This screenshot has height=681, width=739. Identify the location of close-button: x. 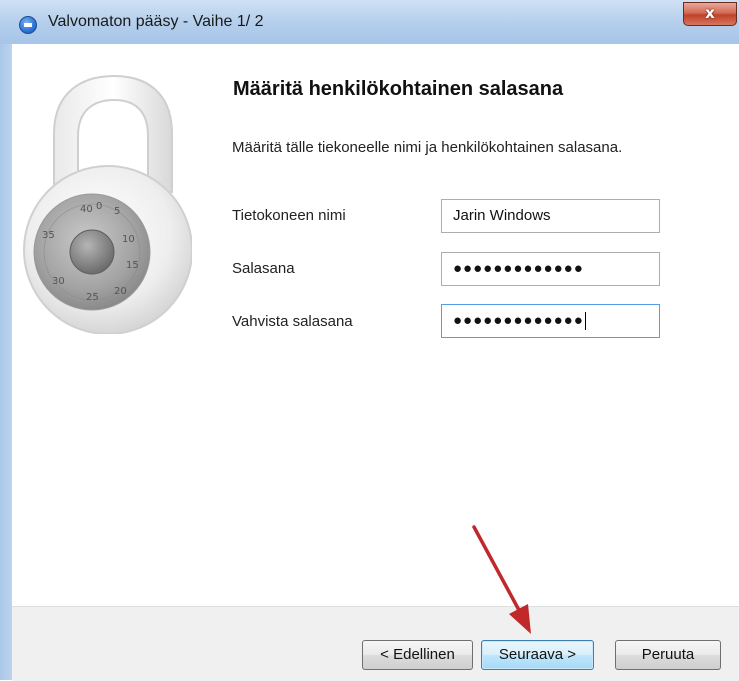
(710, 14).